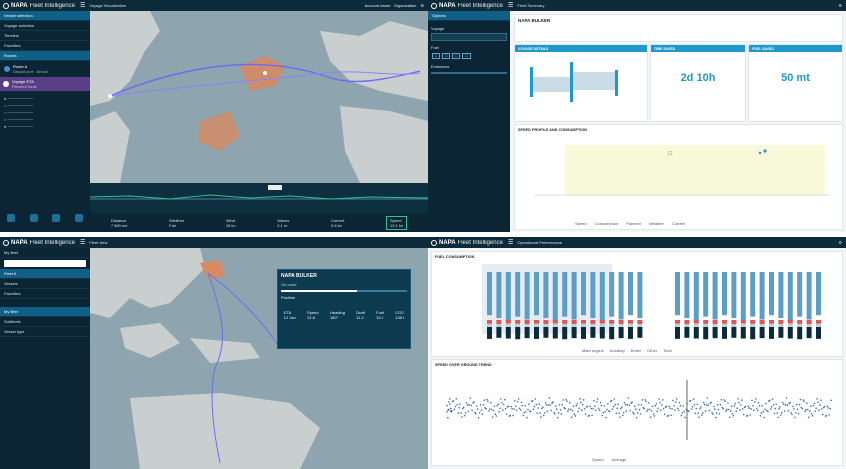  Describe the element at coordinates (7, 69) in the screenshot. I see `route-a-badge-icon` at that location.